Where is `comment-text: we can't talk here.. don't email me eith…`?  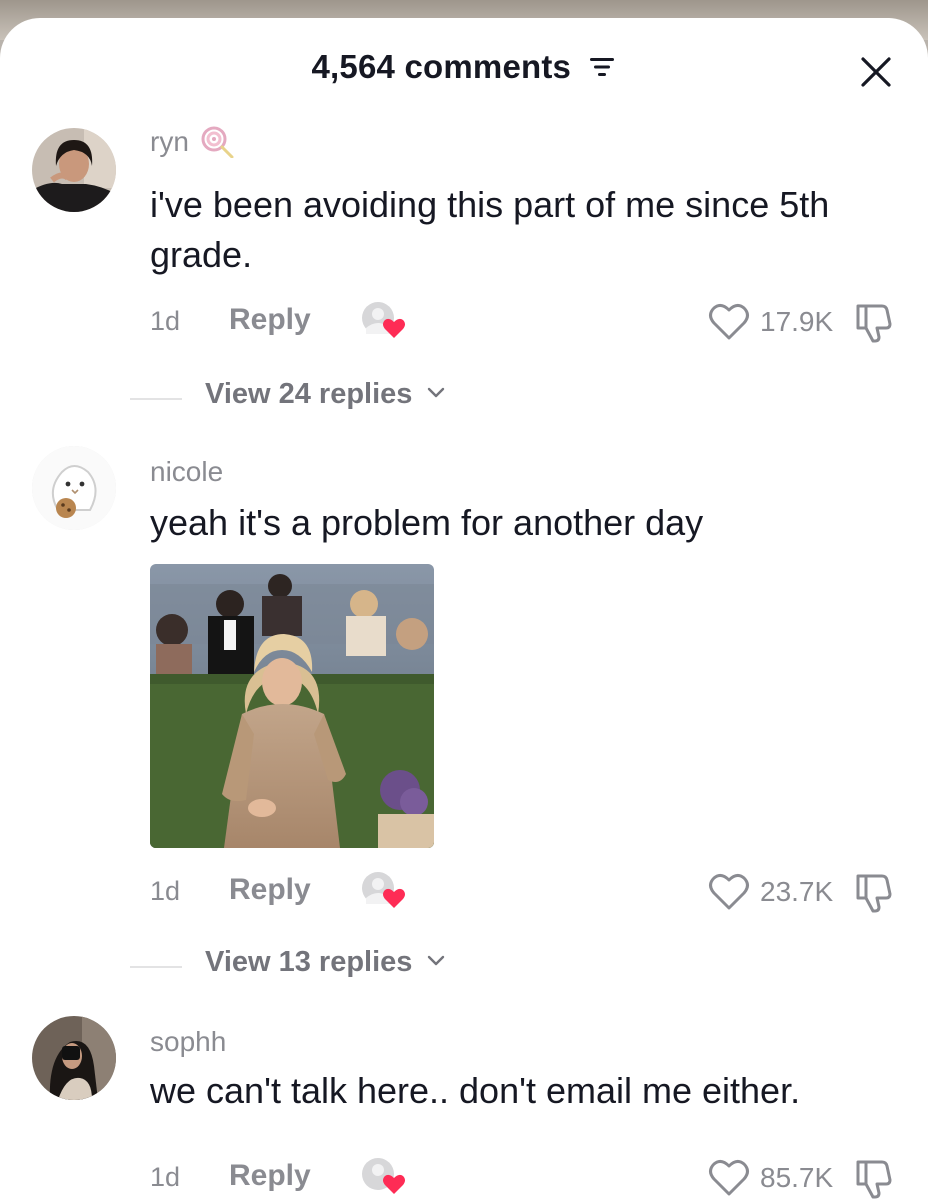
comment-text: we can't talk here.. don't email me eith… is located at coordinates (475, 1090).